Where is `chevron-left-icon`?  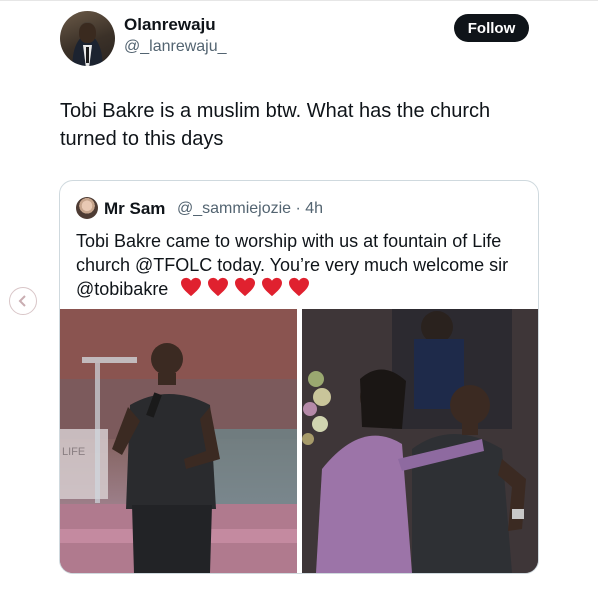
chevron-left-icon is located at coordinates (23, 301).